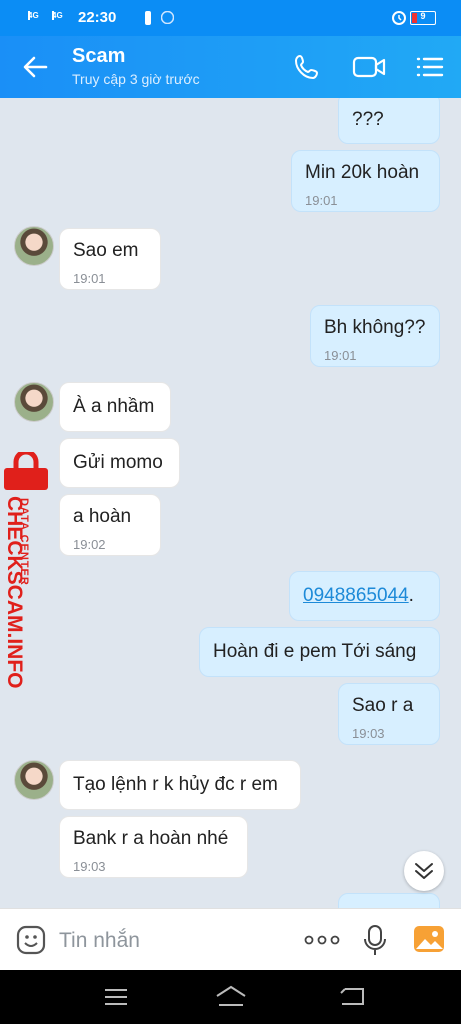 The width and height of the screenshot is (461, 1024). I want to click on phone-call-icon, so click(308, 67).